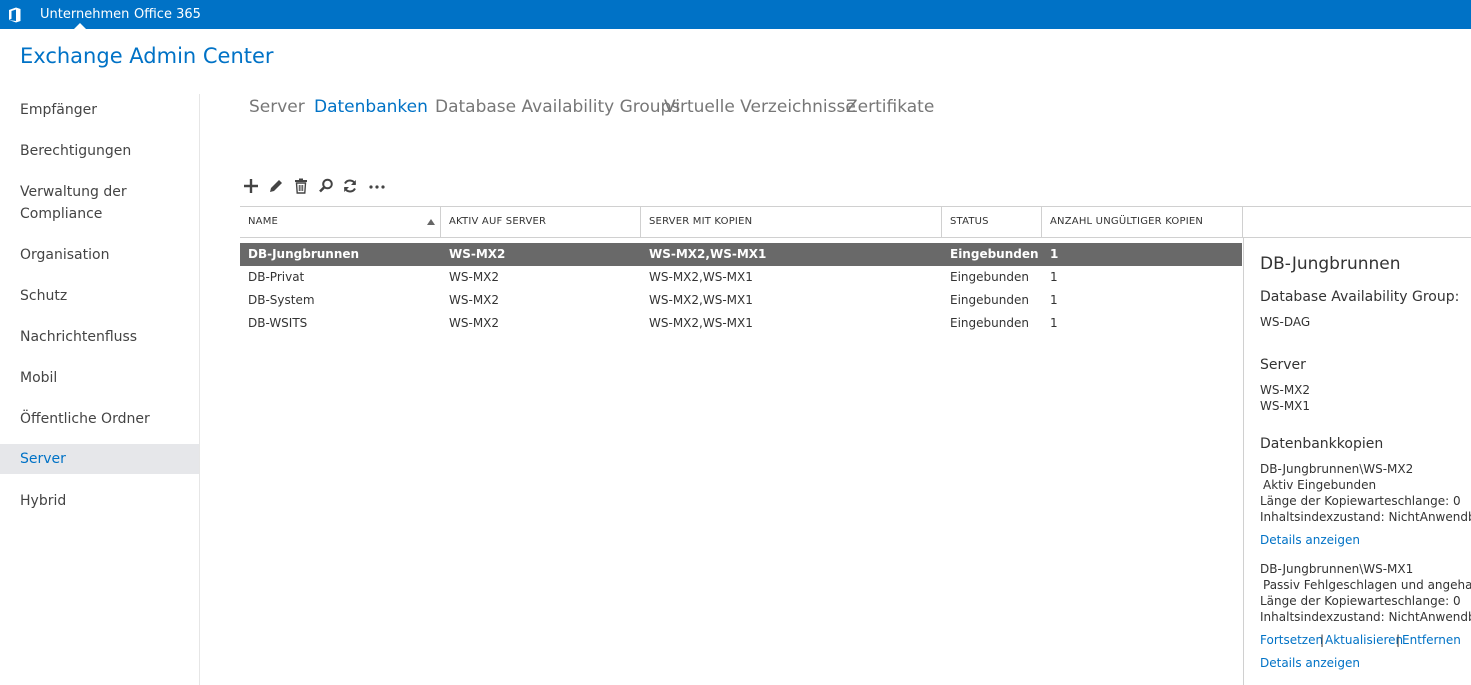  I want to click on sidebar-item-compliance: Verwaltung der Compliance, so click(75, 203).